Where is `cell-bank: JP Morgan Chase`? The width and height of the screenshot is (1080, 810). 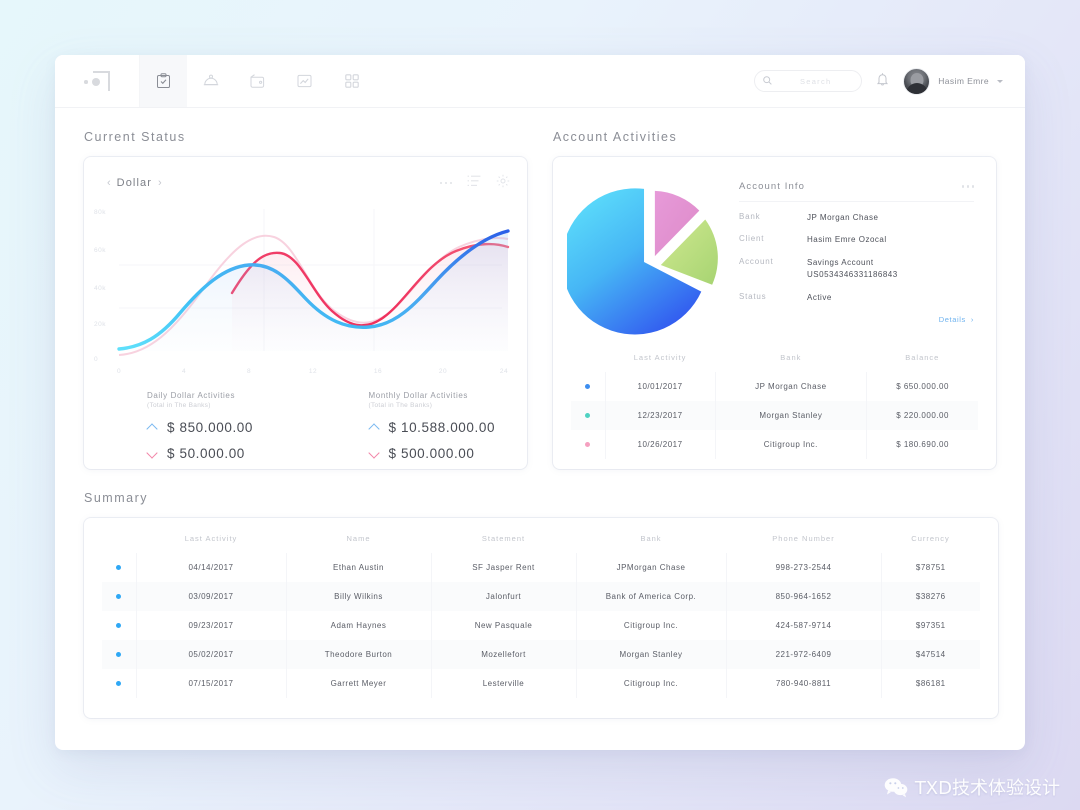
cell-bank: JP Morgan Chase is located at coordinates (790, 386).